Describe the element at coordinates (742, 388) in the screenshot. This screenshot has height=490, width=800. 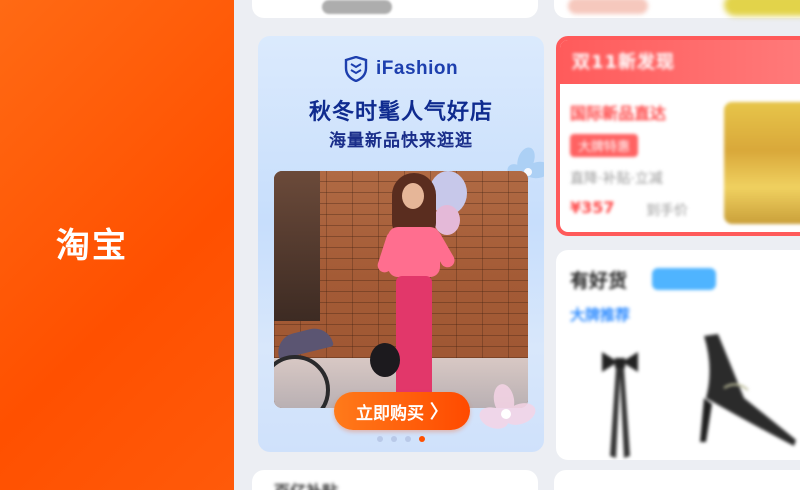
I see `high-heel-product-image` at that location.